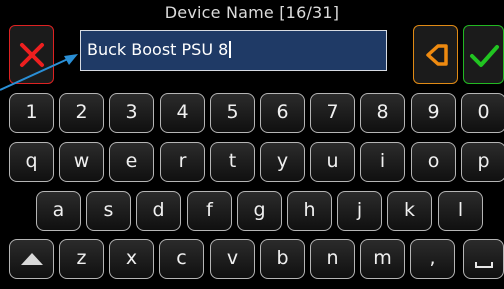 The height and width of the screenshot is (289, 504). What do you see at coordinates (81, 162) in the screenshot?
I see `key-w: w` at bounding box center [81, 162].